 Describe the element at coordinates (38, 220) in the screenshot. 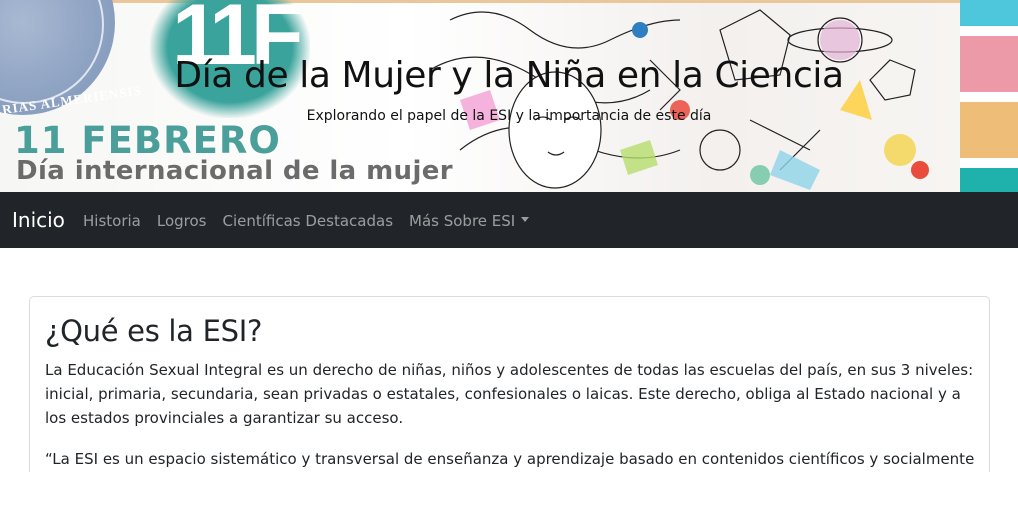

I see `nav-brand-home: Inicio` at that location.